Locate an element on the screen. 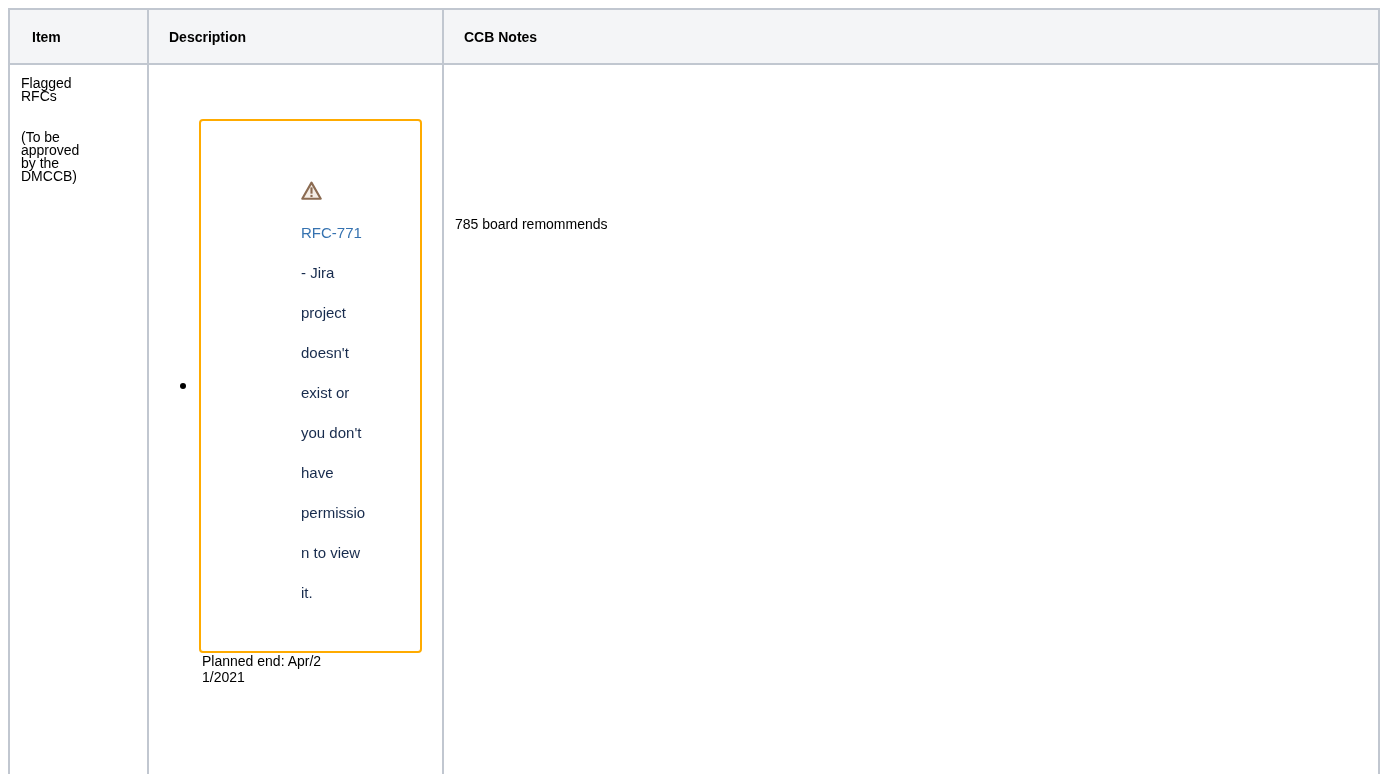  notes-text: 785 board remommends is located at coordinates (531, 224).